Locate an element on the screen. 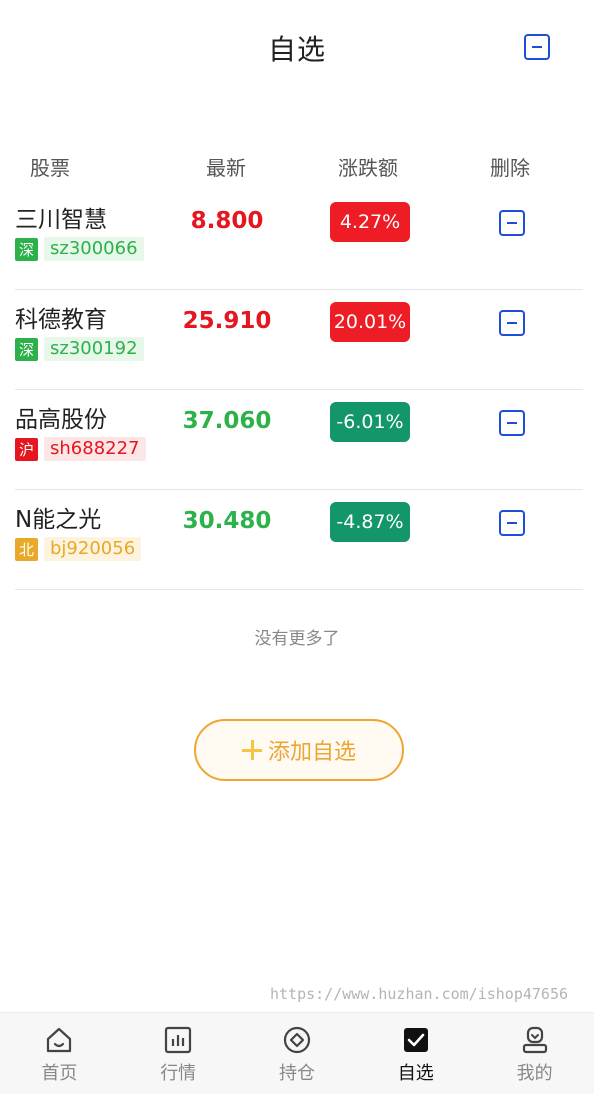 Image resolution: width=594 pixels, height=1094 pixels. home-icon is located at coordinates (59, 1040).